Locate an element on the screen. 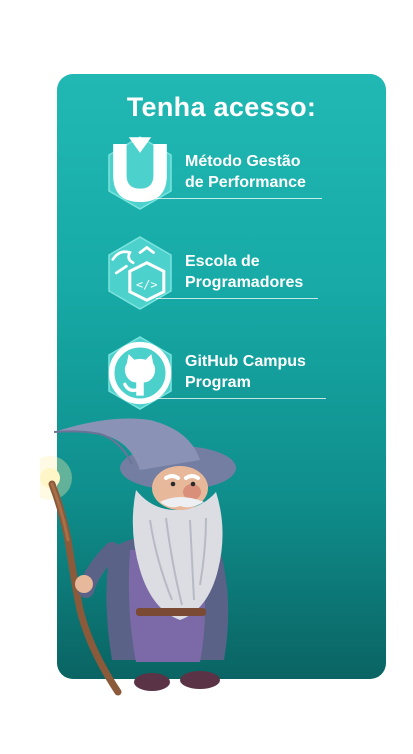  card-title: Tenha acesso: is located at coordinates (221, 107).